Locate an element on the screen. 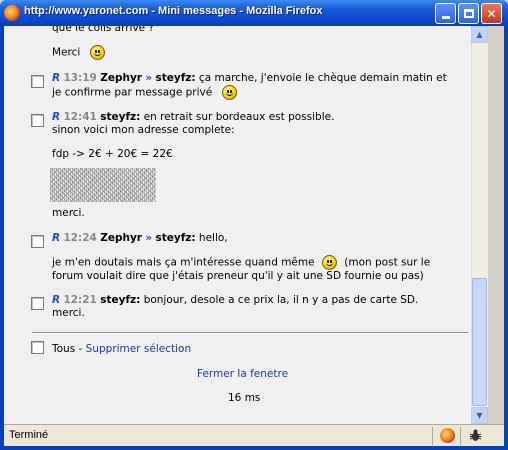 The image size is (508, 450). close-window-link: Fermer la fenetre is located at coordinates (242, 374).